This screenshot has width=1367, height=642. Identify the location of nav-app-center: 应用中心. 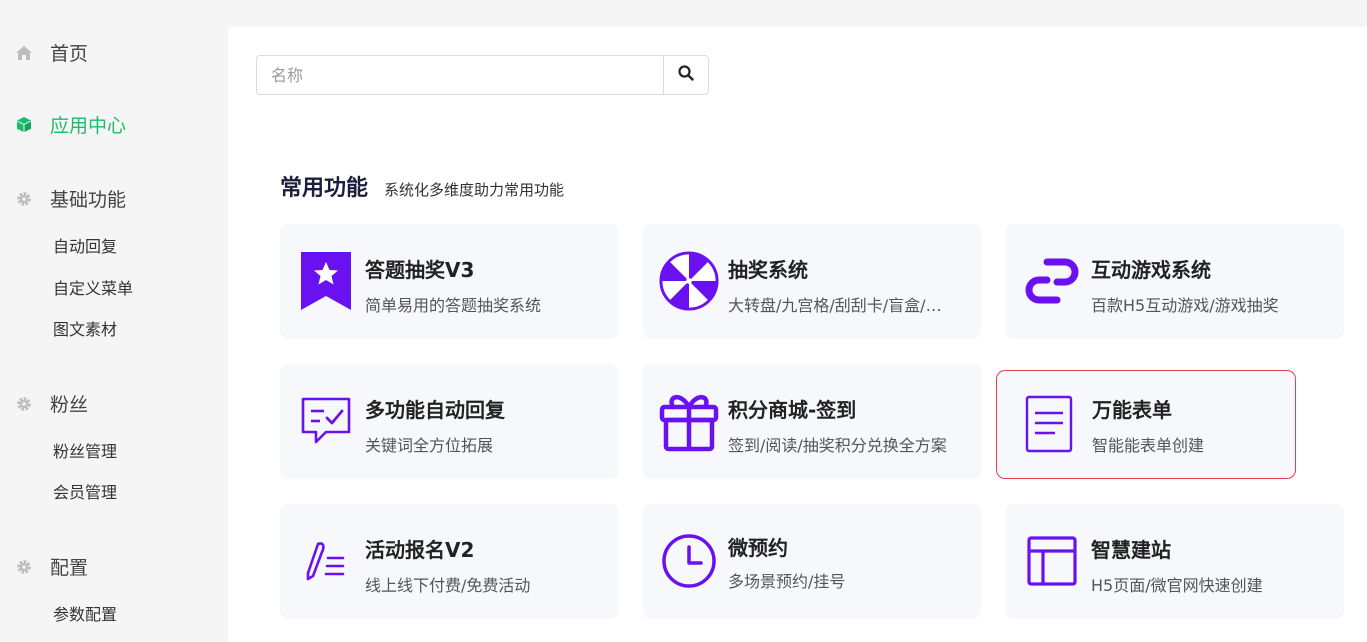
(70, 124).